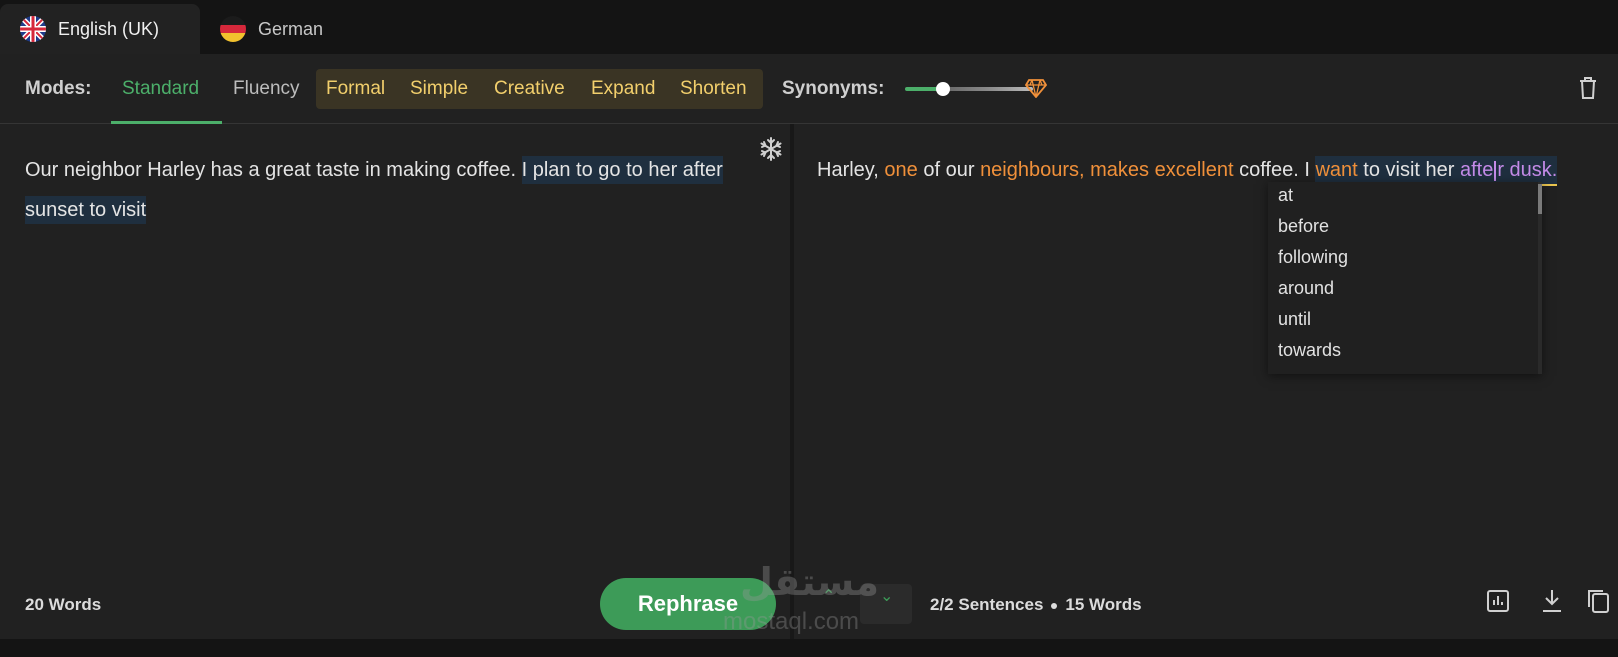  I want to click on mode-formal: Formal, so click(355, 89).